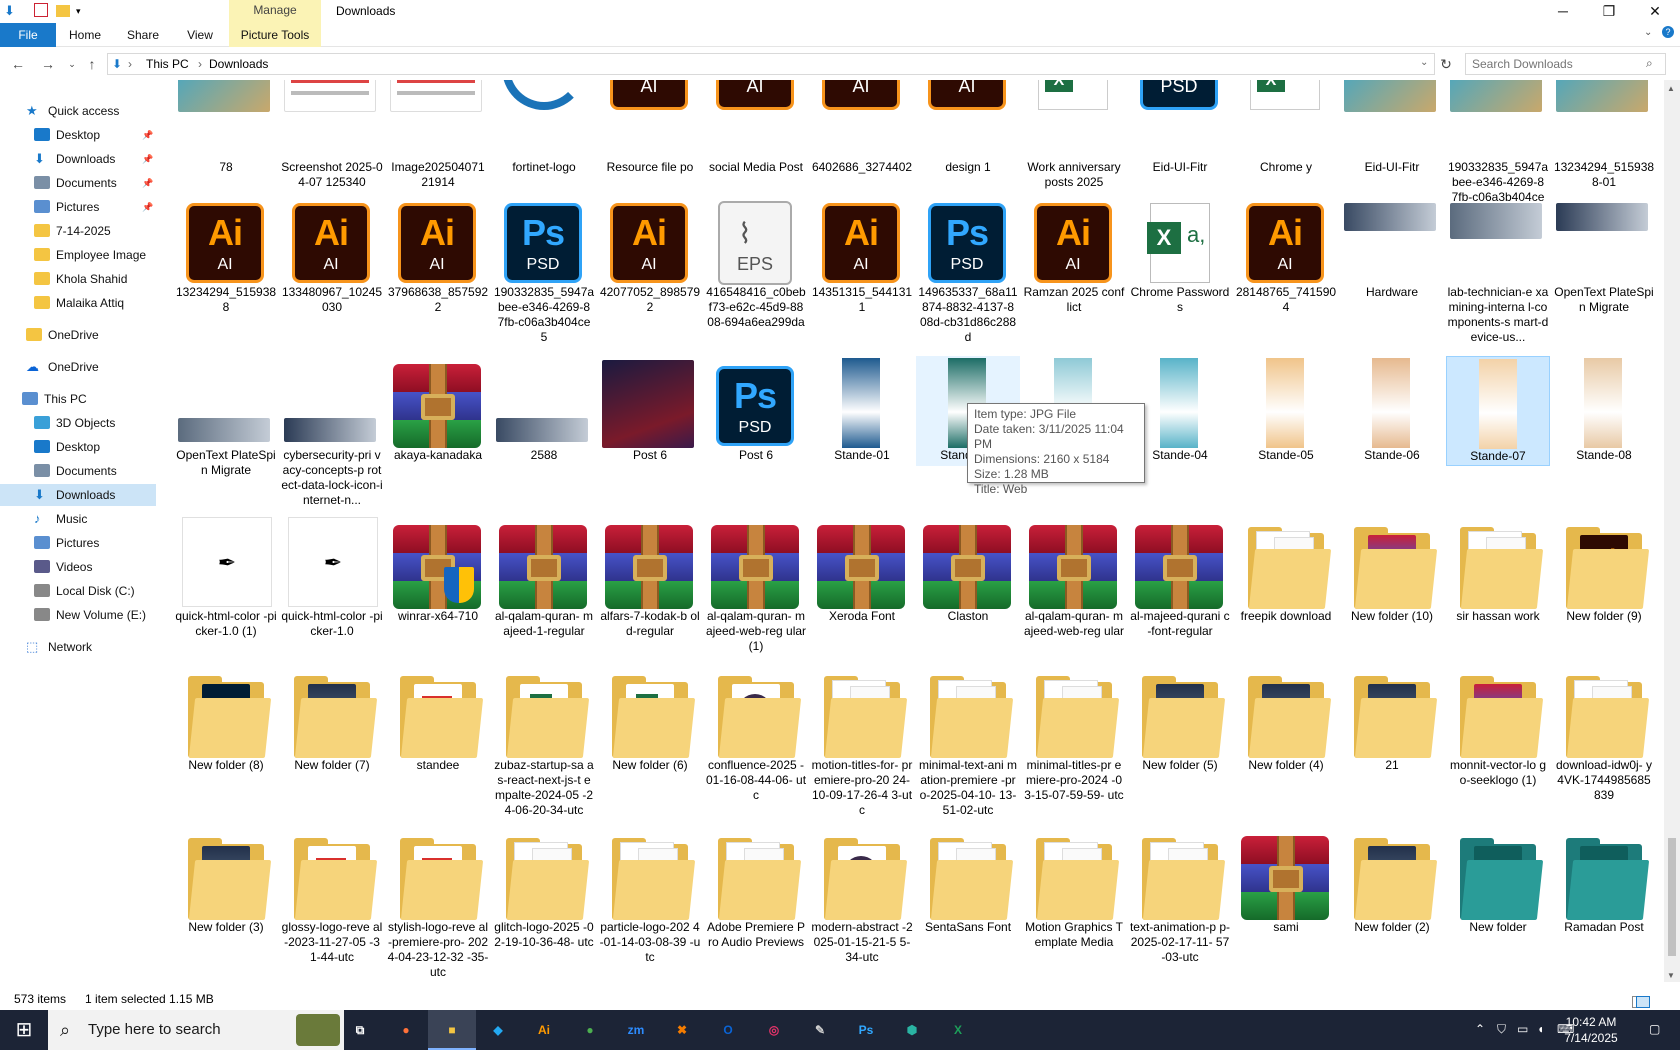 The height and width of the screenshot is (1050, 1680). I want to click on taskbar-app-orange-button: ✖, so click(682, 1030).